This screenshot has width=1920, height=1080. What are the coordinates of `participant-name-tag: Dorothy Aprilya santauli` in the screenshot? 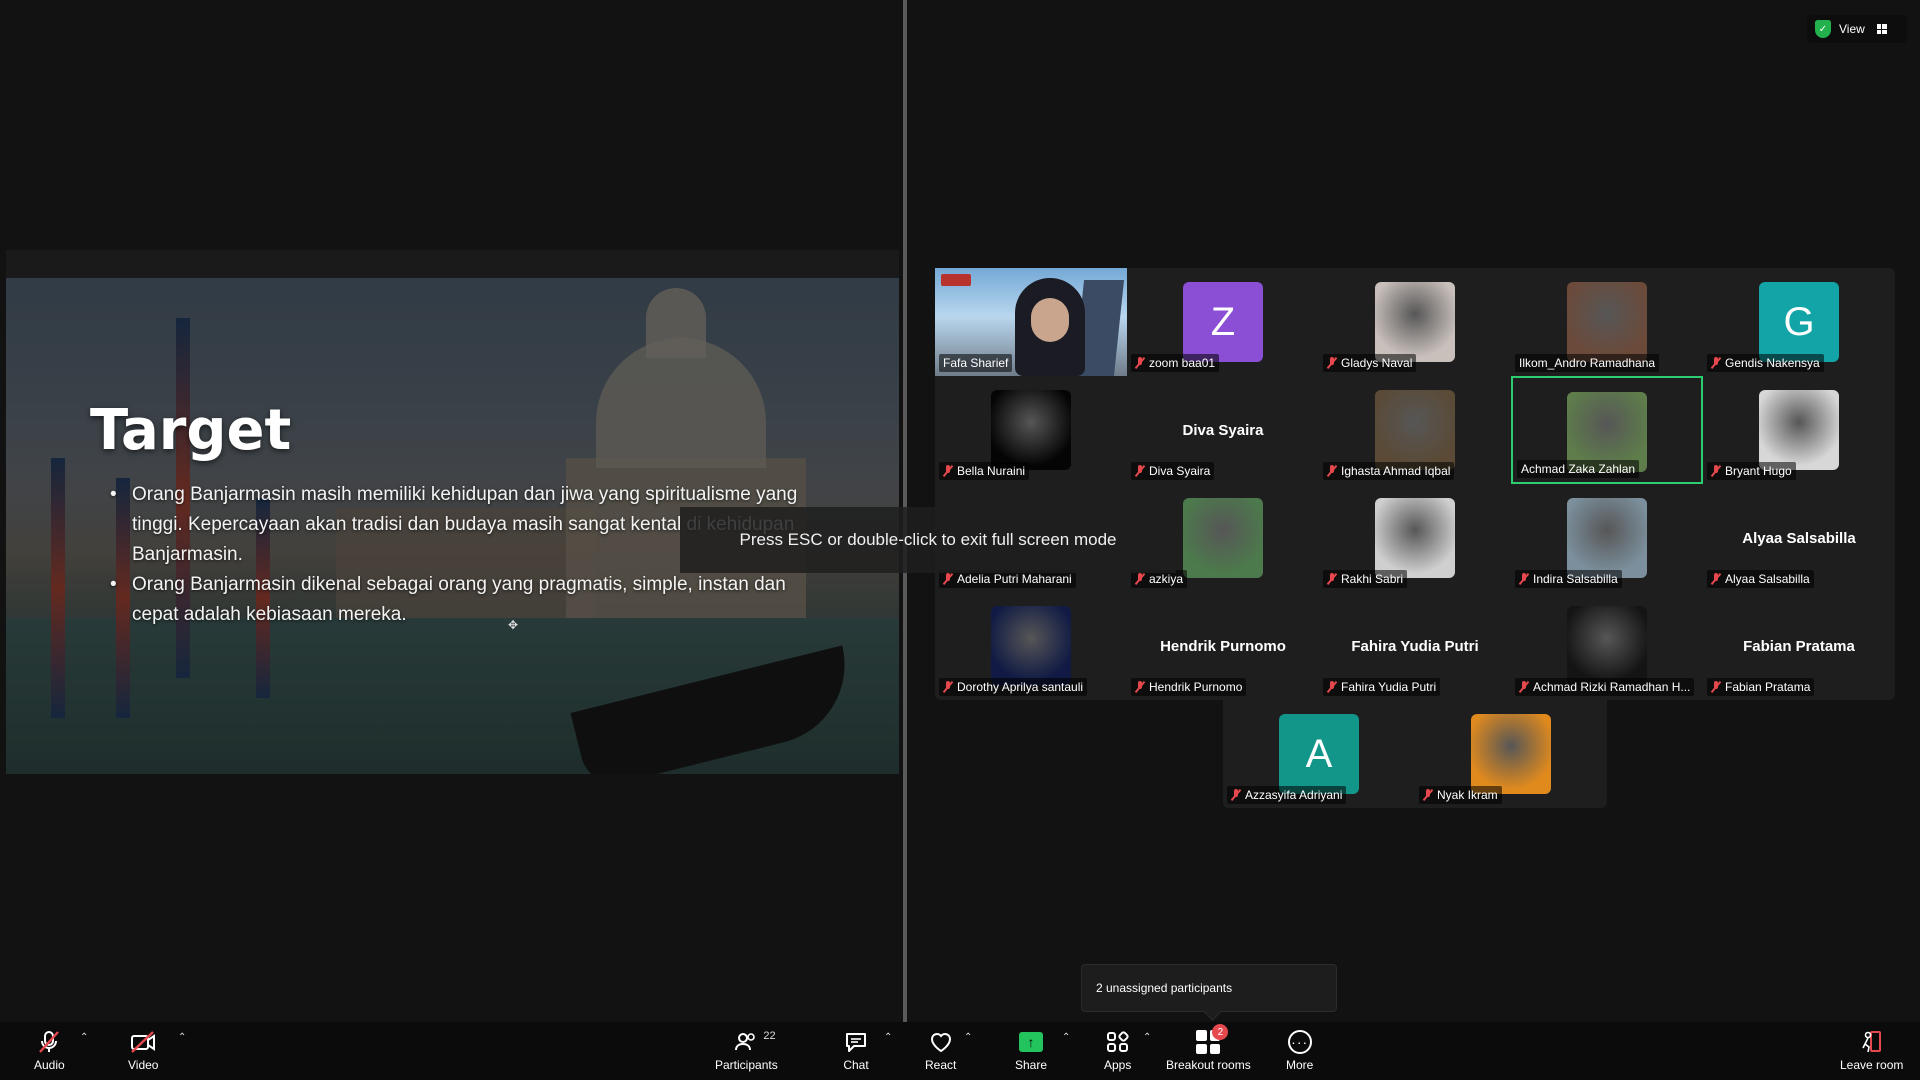 It's located at (1013, 687).